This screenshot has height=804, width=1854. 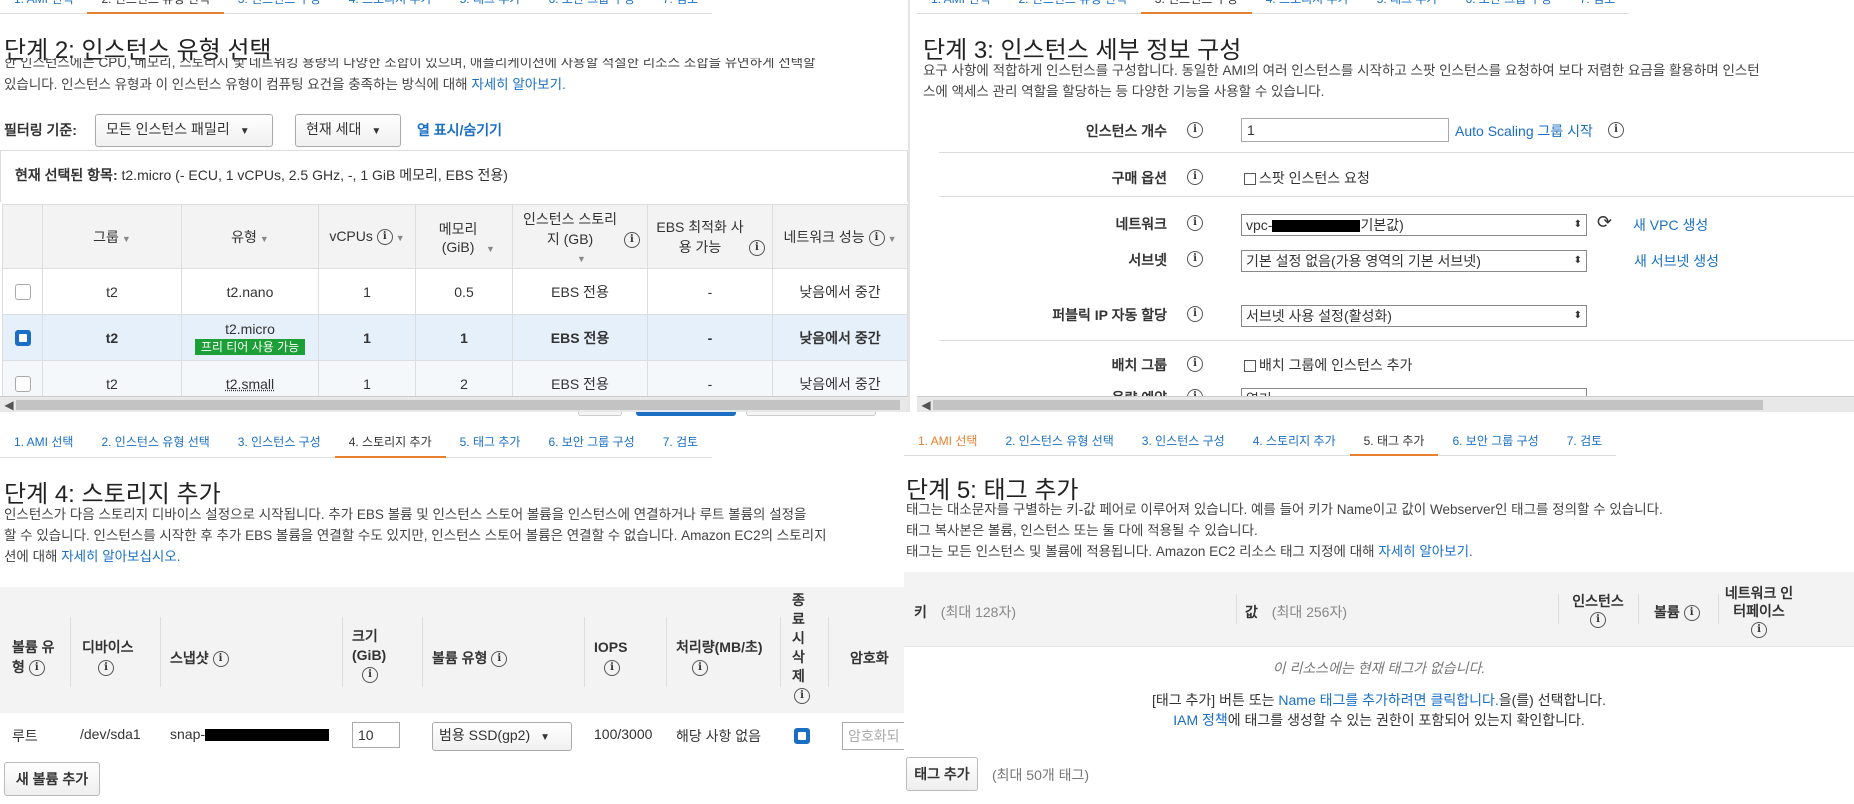 I want to click on auto-scaling-link: Auto Scaling 그룹 시작, so click(x=1524, y=131).